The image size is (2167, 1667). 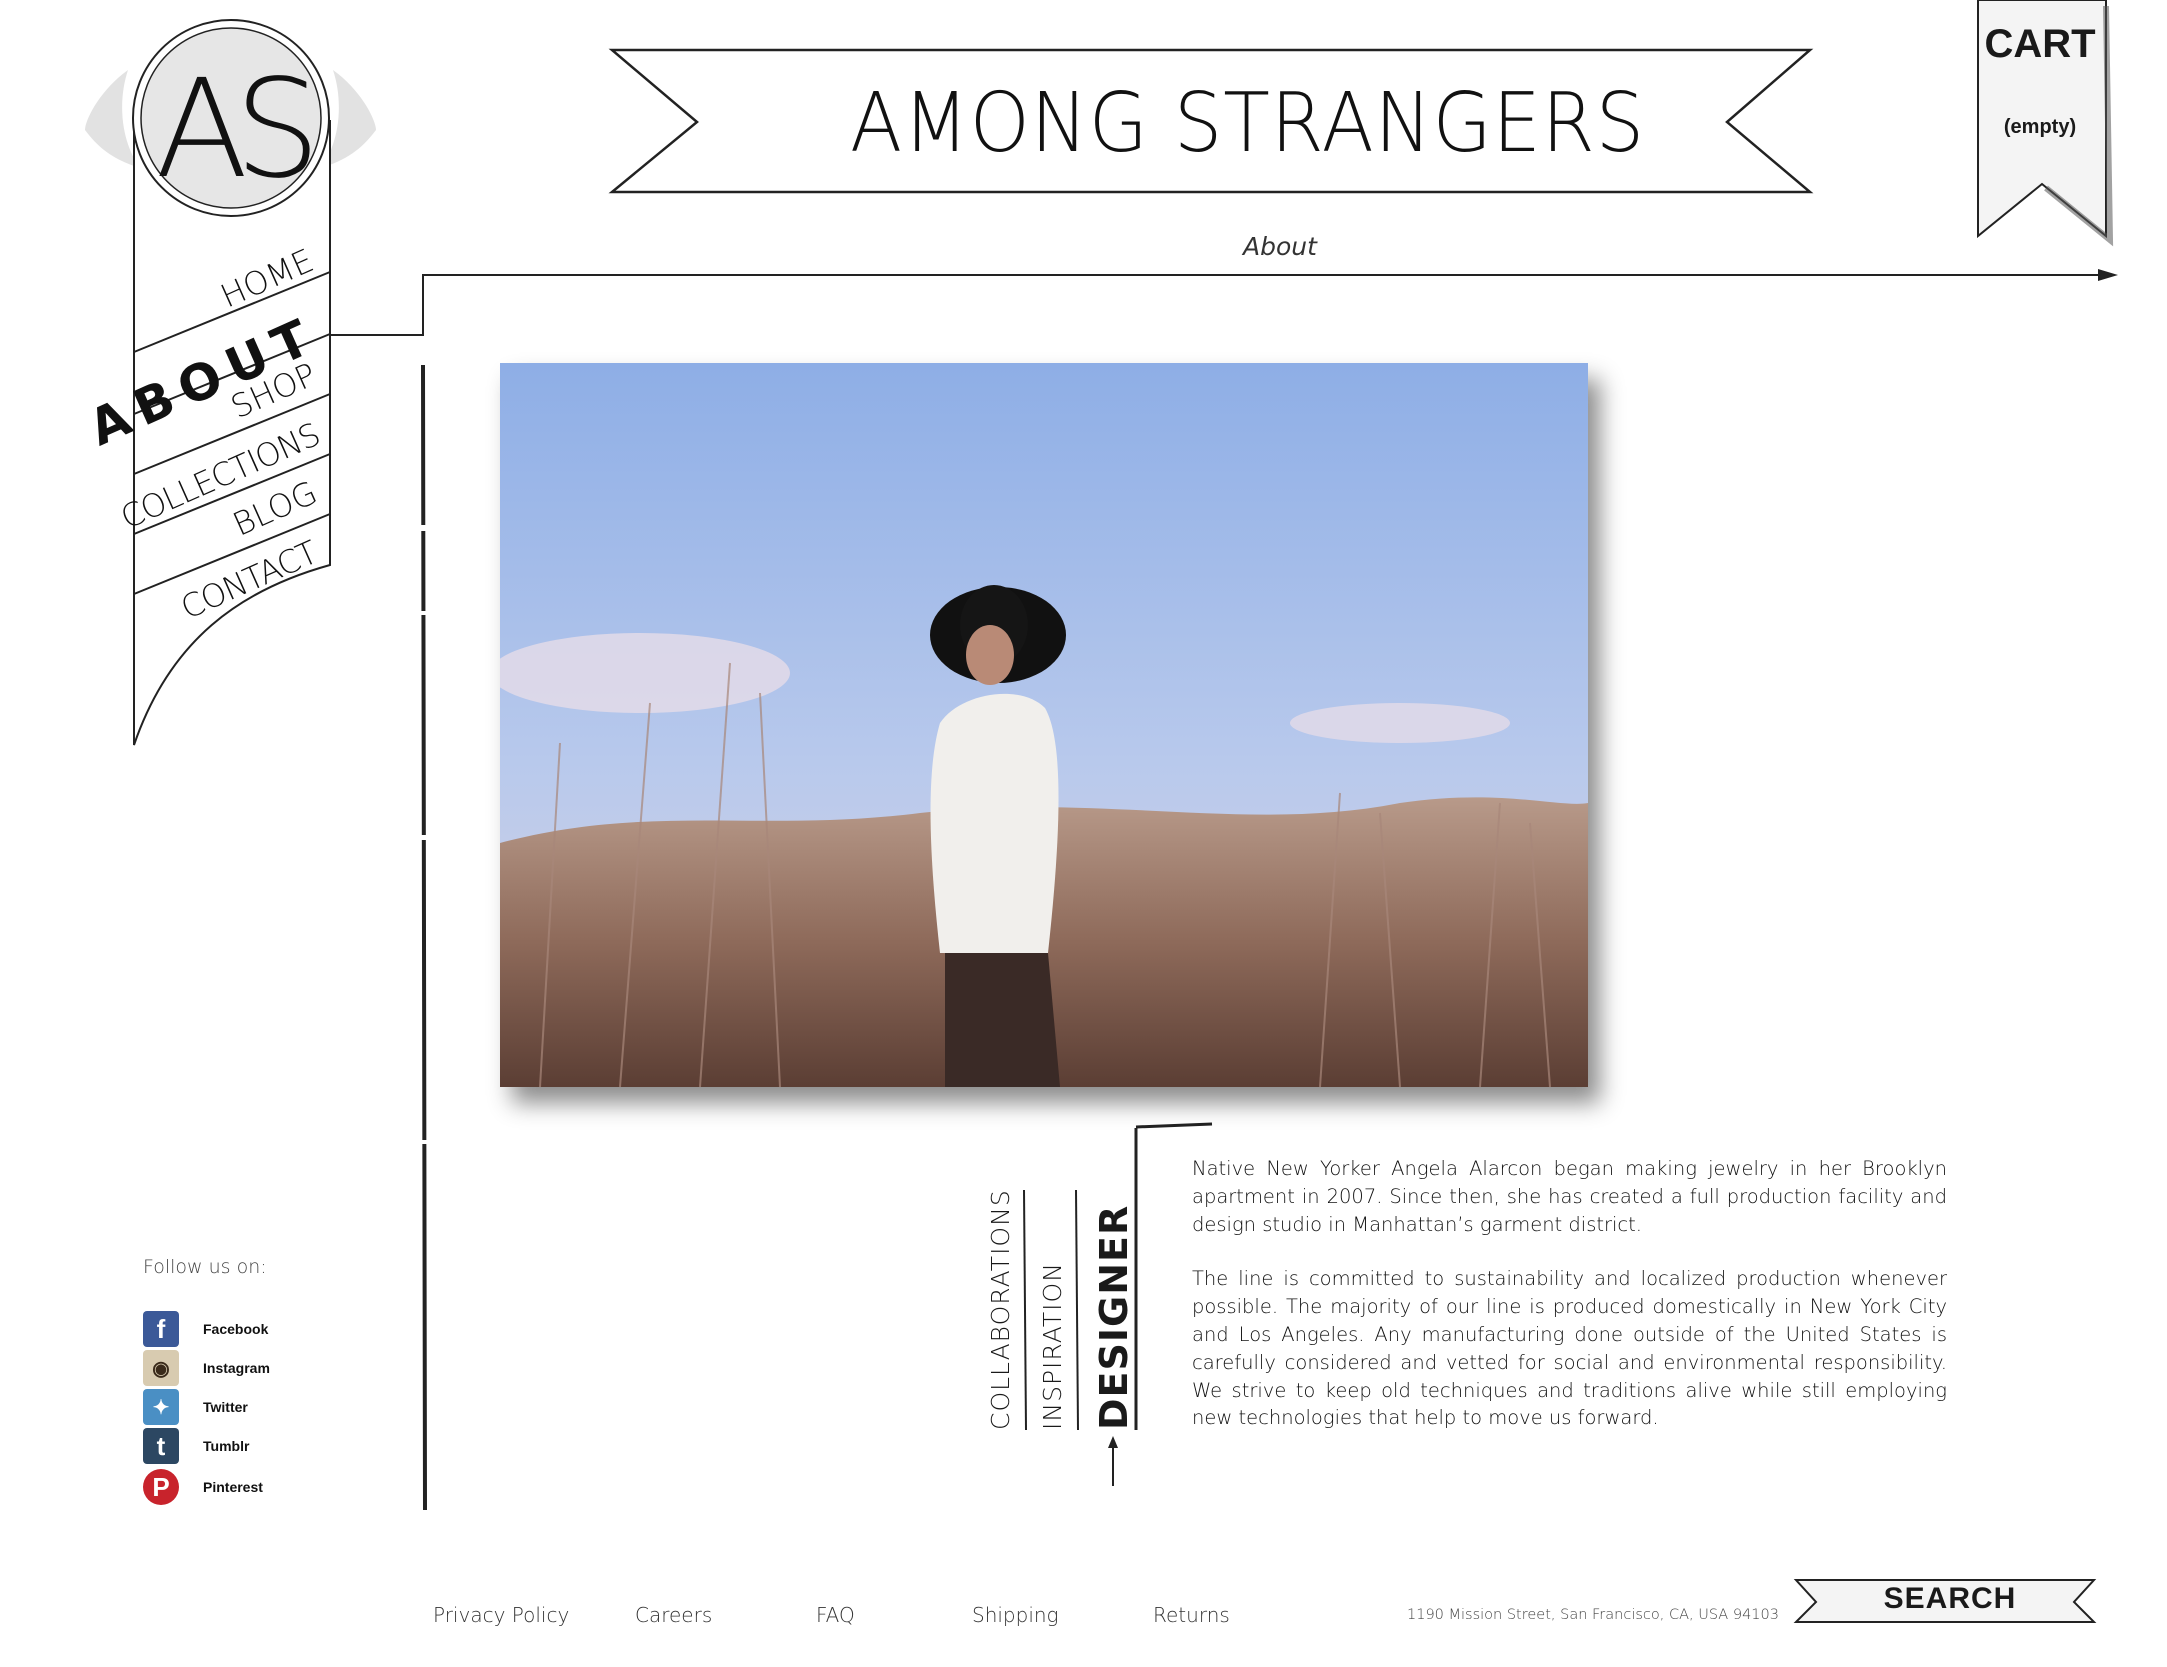 What do you see at coordinates (161, 1407) in the screenshot?
I see `twitter-icon: ✦` at bounding box center [161, 1407].